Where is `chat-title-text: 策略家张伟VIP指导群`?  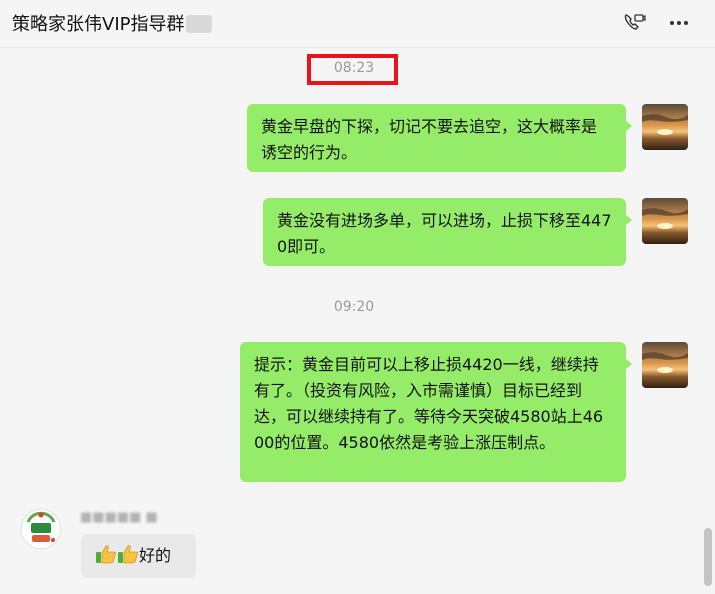 chat-title-text: 策略家张伟VIP指导群 is located at coordinates (98, 24).